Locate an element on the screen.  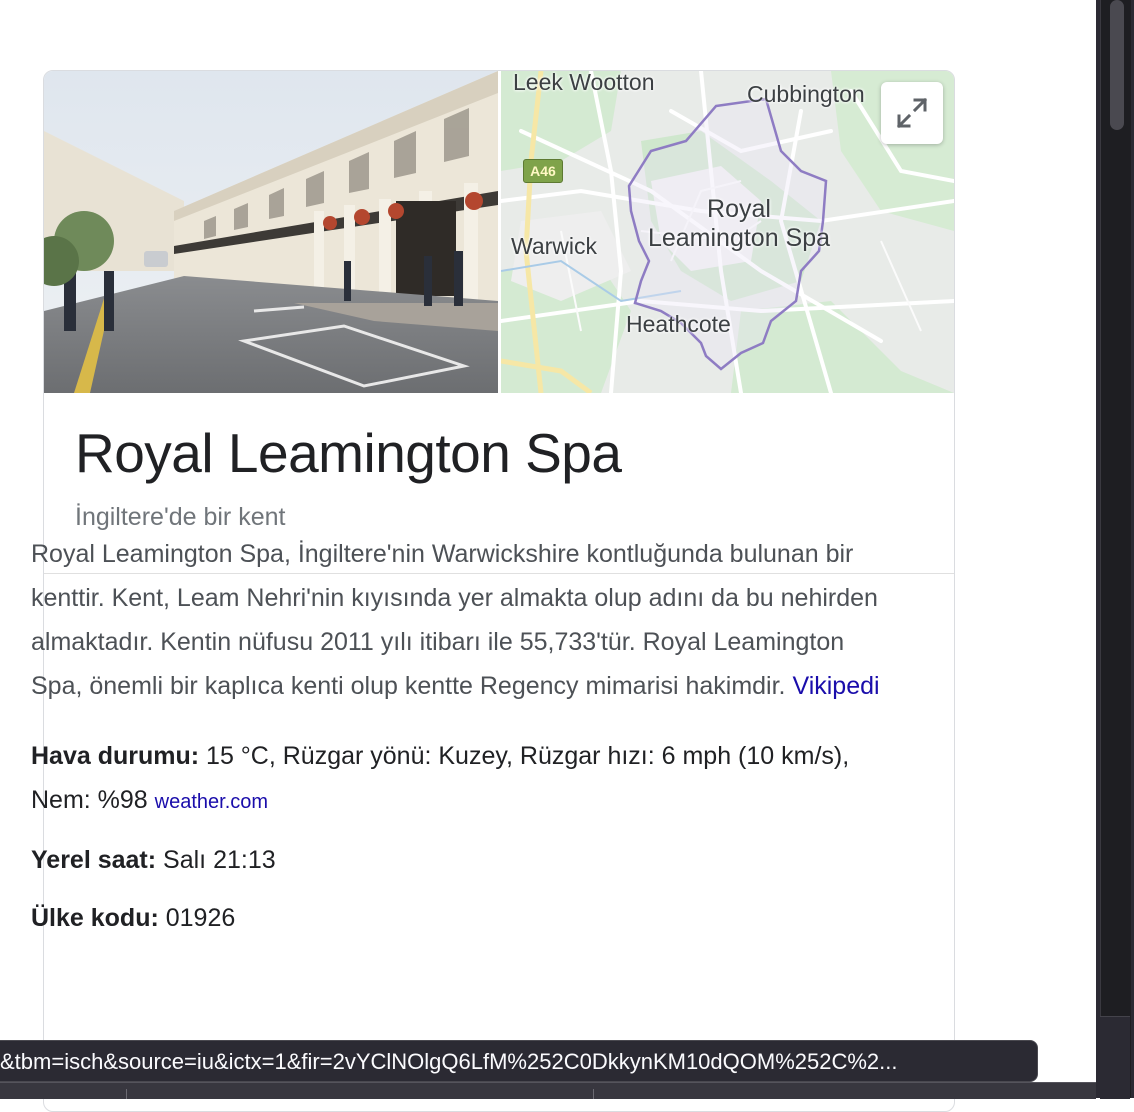
street-photo is located at coordinates (271, 232).